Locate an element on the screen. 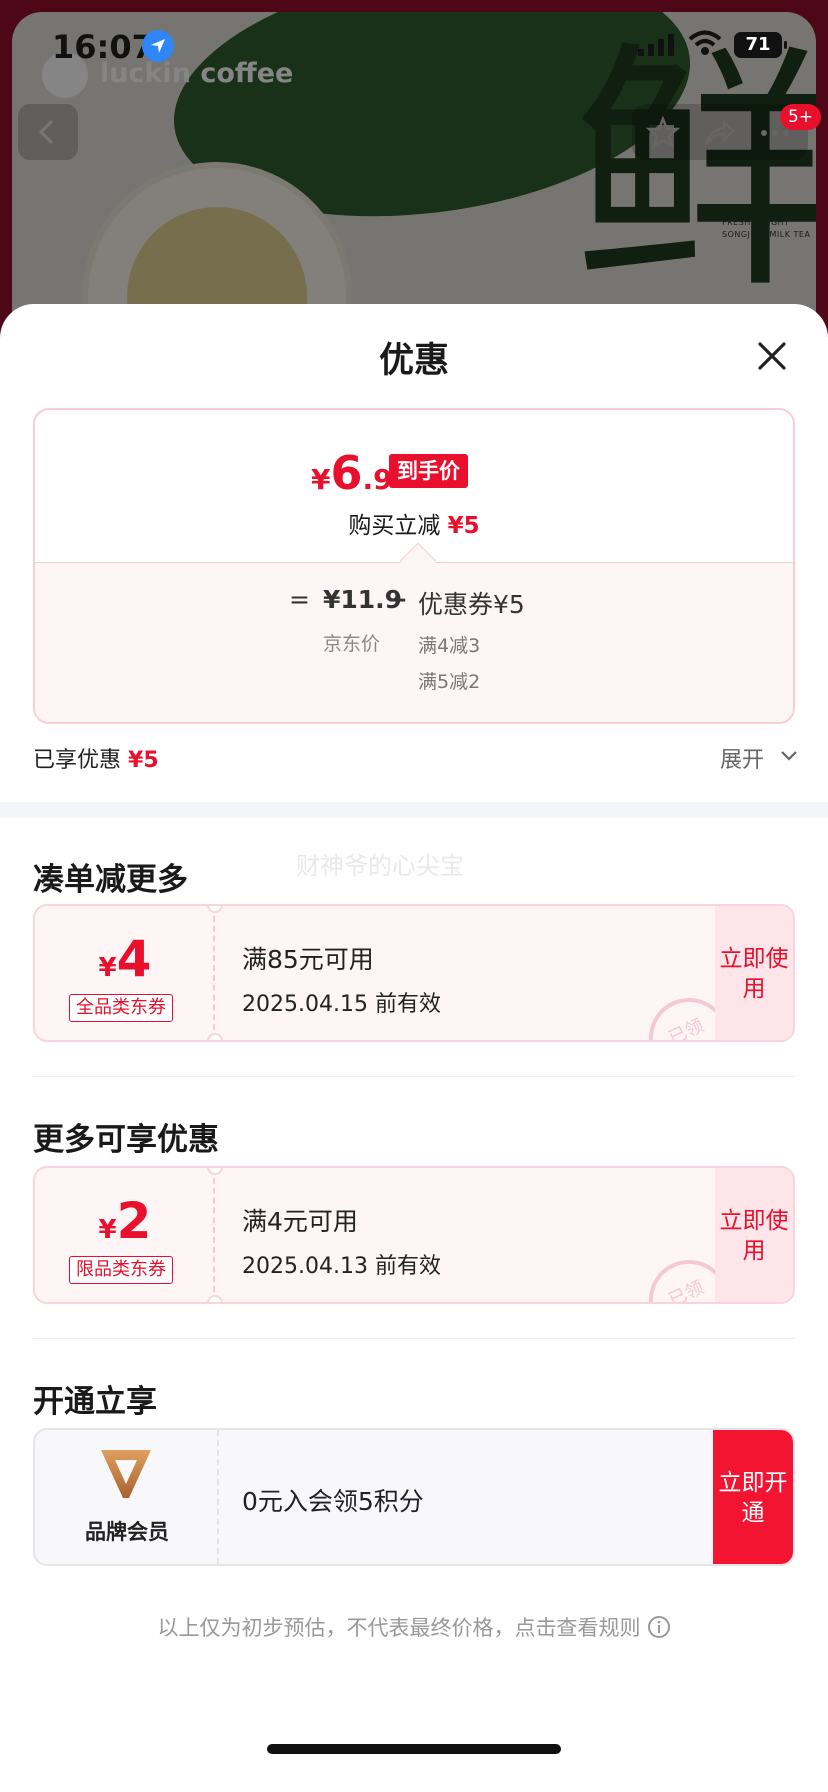  section-title-more: 更多可享优惠 is located at coordinates (126, 1140).